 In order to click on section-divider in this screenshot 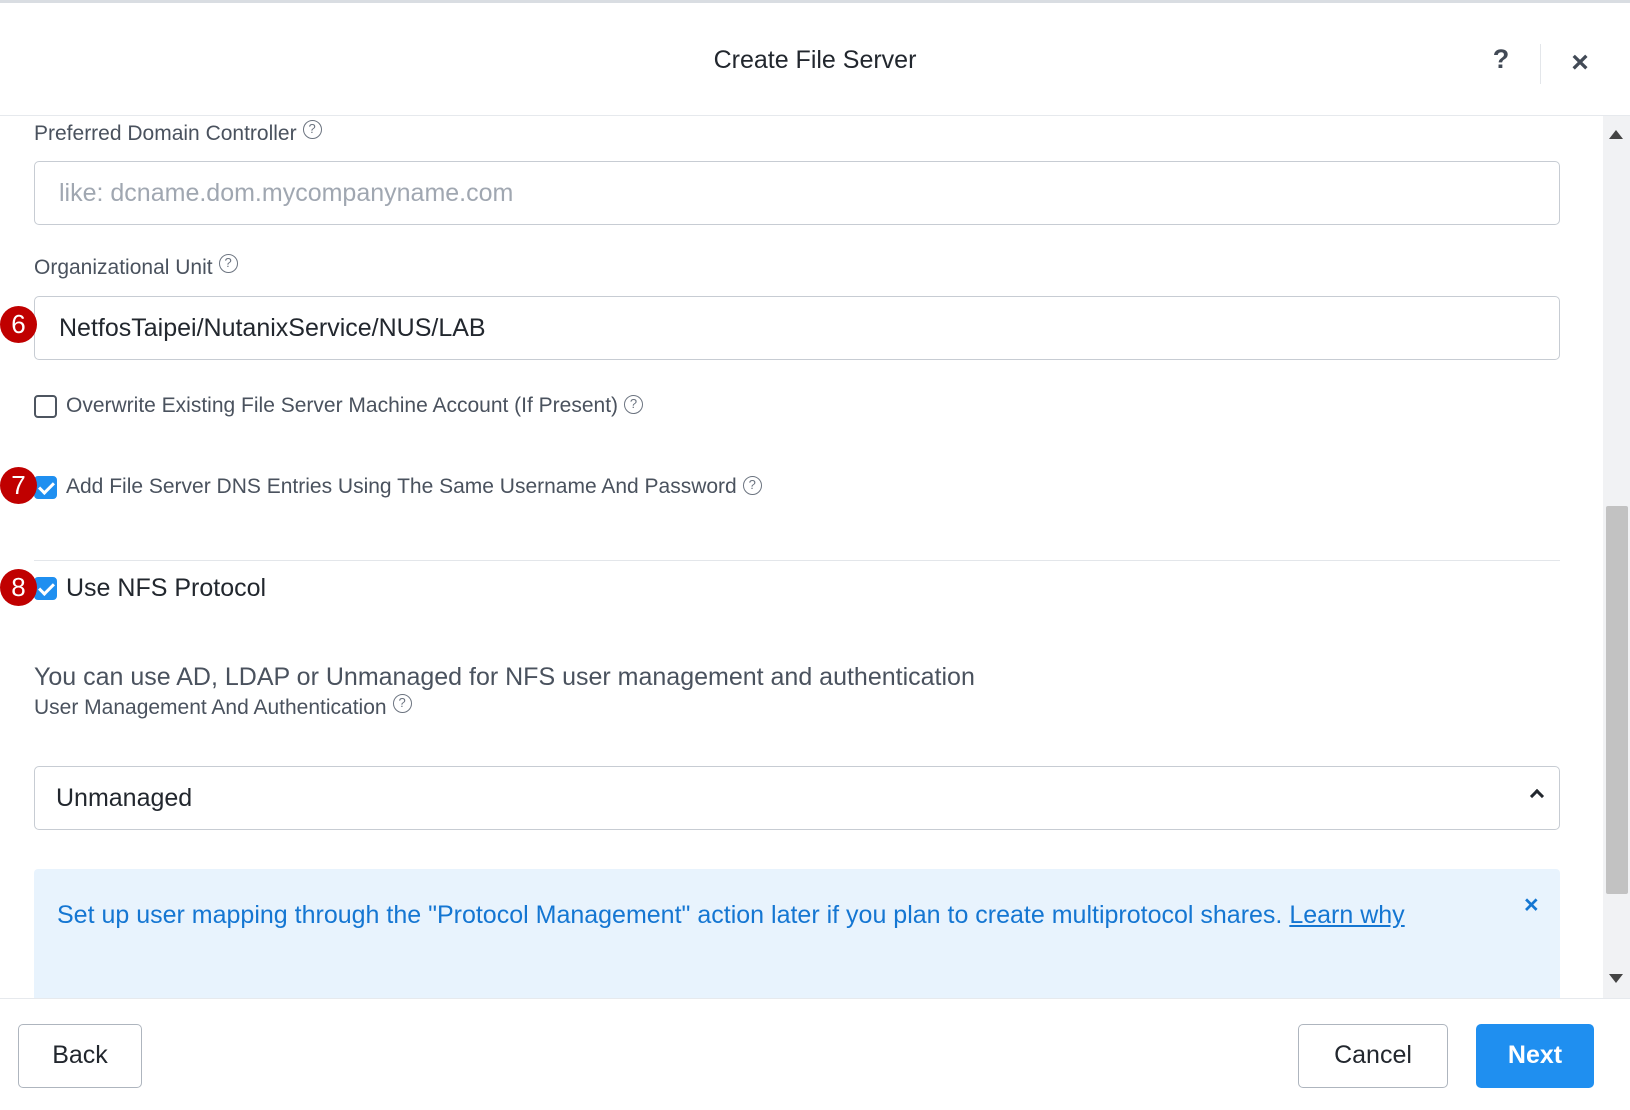, I will do `click(797, 560)`.